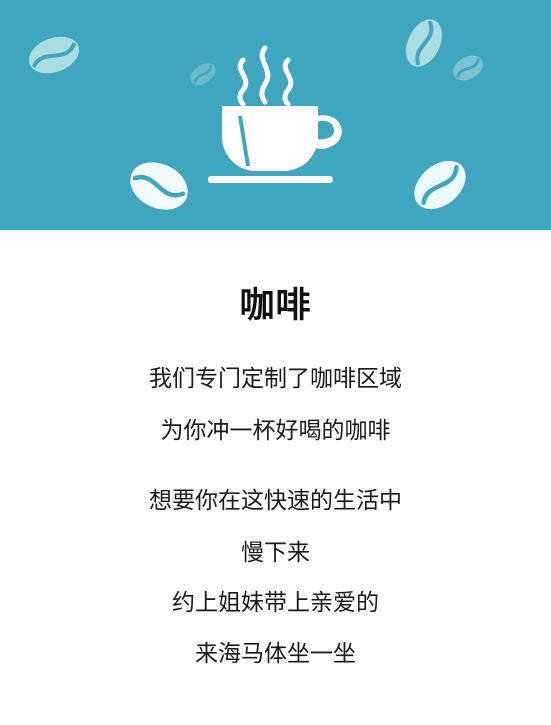  What do you see at coordinates (275, 603) in the screenshot?
I see `description-line: 约上姐妹带上亲爱的` at bounding box center [275, 603].